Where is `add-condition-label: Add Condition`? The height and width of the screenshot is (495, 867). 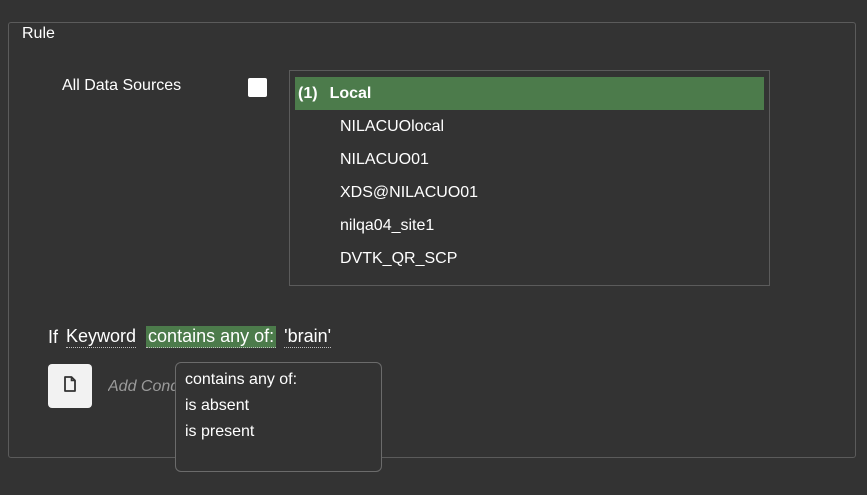 add-condition-label: Add Condition is located at coordinates (142, 387).